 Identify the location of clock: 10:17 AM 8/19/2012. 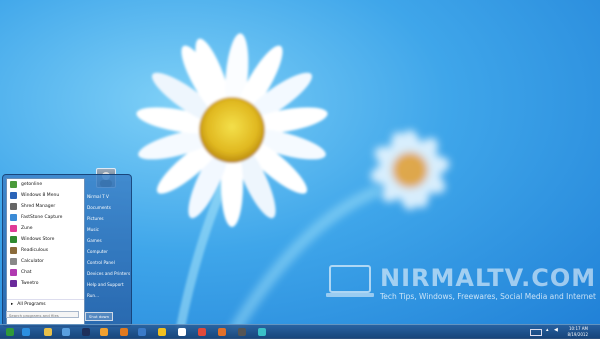
(577, 331).